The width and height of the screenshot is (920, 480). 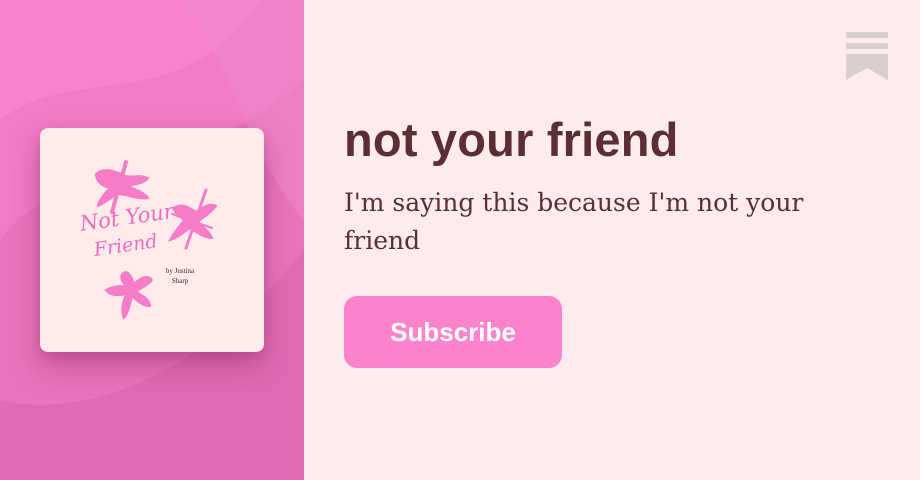 I want to click on cover-author: by Justina Sharp, so click(x=180, y=276).